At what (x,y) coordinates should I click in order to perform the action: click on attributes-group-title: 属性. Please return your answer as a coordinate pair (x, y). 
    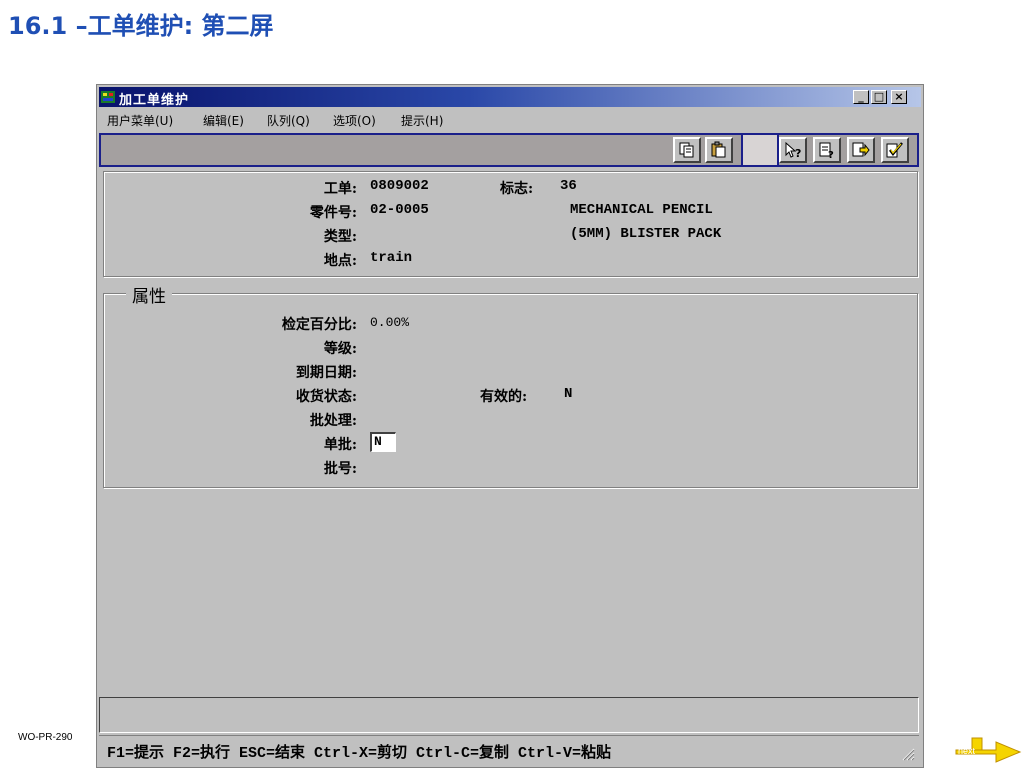
    Looking at the image, I should click on (149, 294).